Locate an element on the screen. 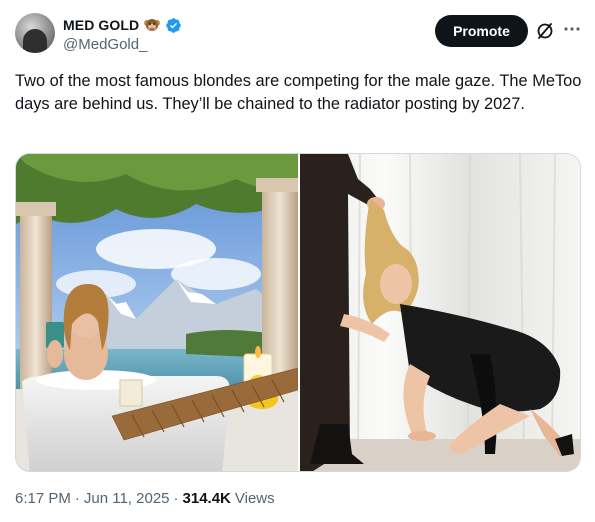  tweet-meta: 6:17 PM · Jun 11, 2025 · 314.4K Views is located at coordinates (145, 498).